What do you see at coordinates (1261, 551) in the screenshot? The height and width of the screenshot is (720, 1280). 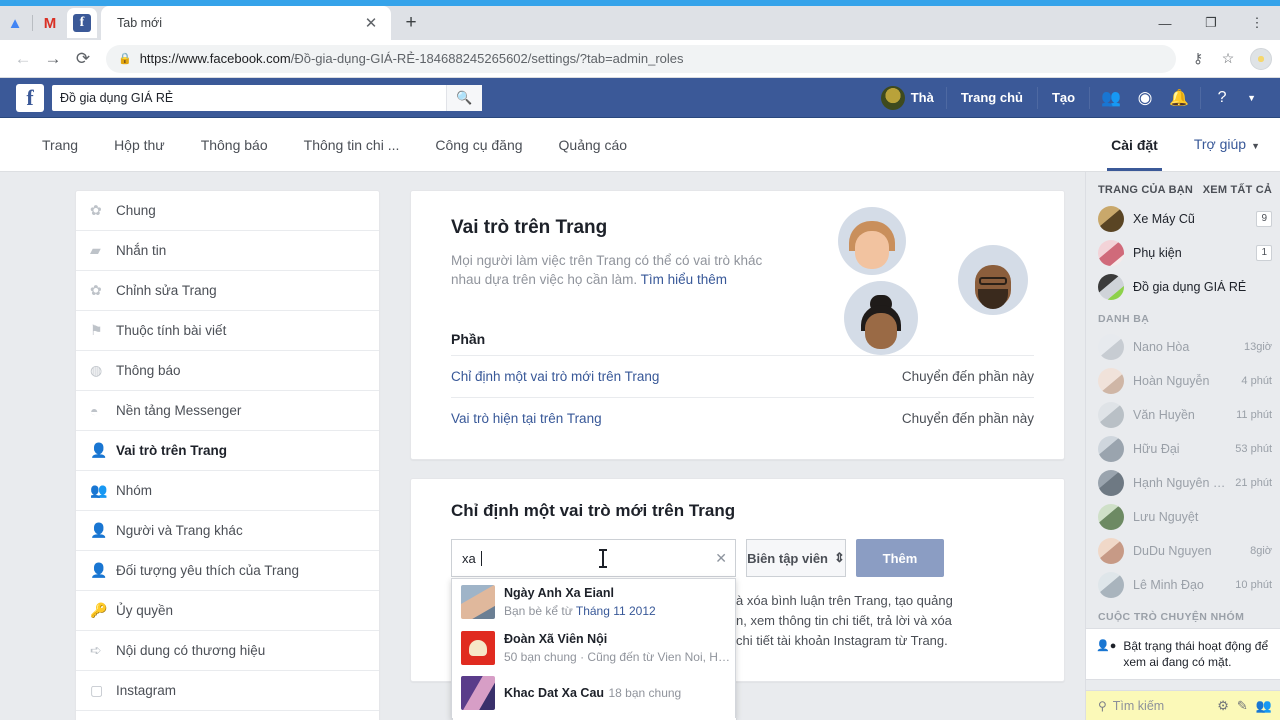 I see `contact-time: 8giờ` at bounding box center [1261, 551].